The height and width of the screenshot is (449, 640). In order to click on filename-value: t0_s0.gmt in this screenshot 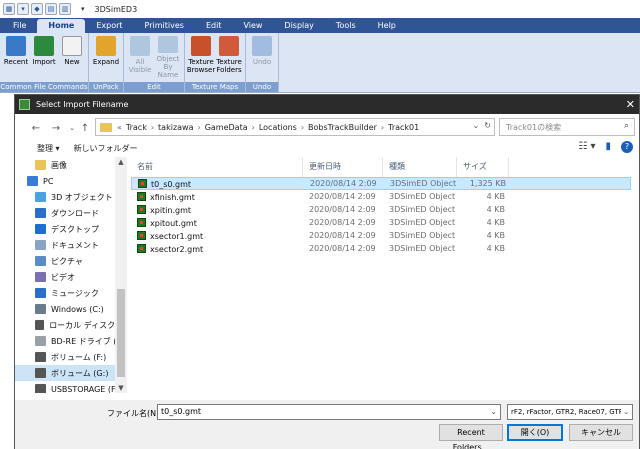, I will do `click(181, 411)`.